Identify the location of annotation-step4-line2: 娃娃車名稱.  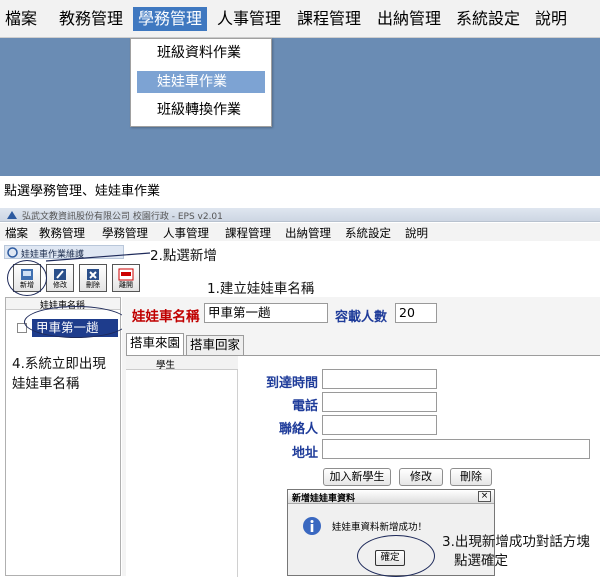
(46, 384).